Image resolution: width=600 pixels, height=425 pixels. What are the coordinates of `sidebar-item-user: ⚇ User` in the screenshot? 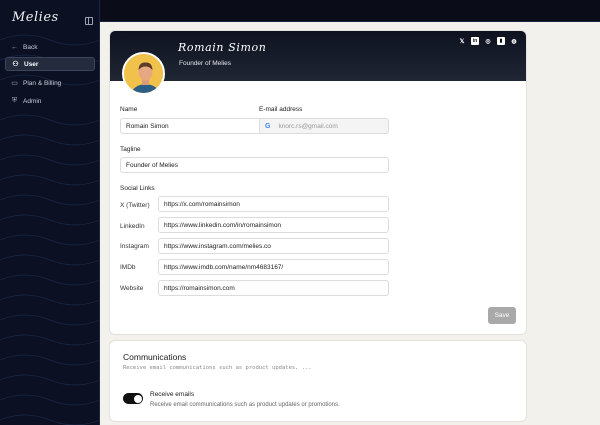 It's located at (50, 64).